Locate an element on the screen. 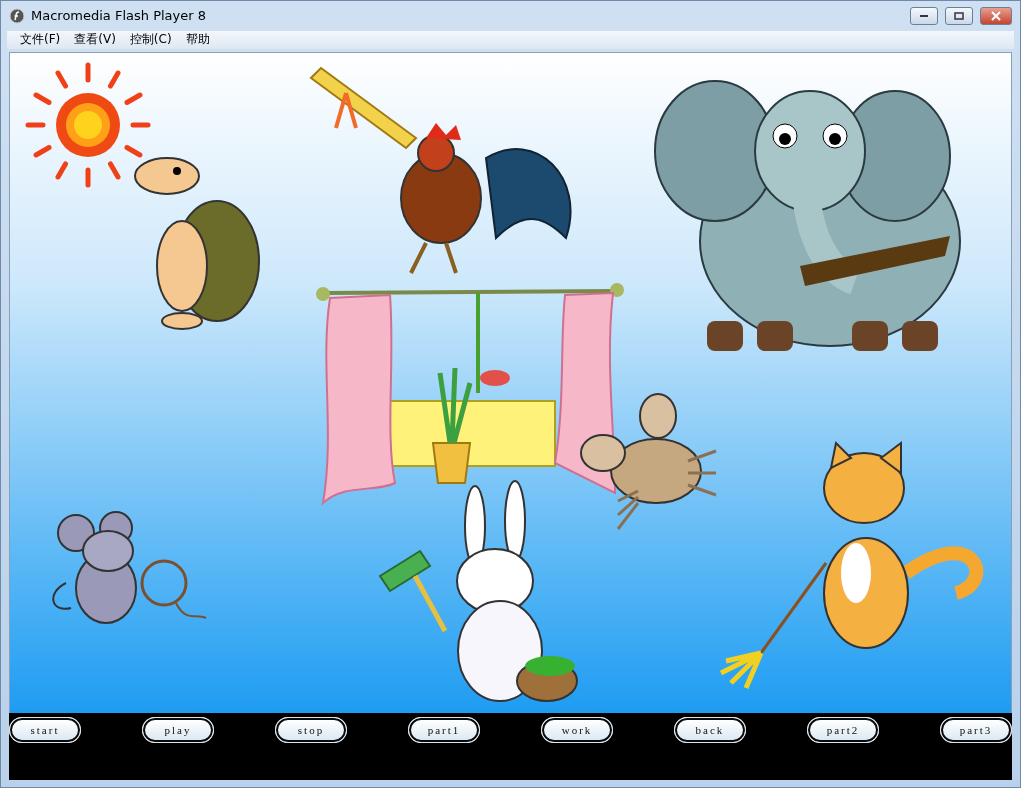 The height and width of the screenshot is (788, 1021). nav-button: start is located at coordinates (45, 729).